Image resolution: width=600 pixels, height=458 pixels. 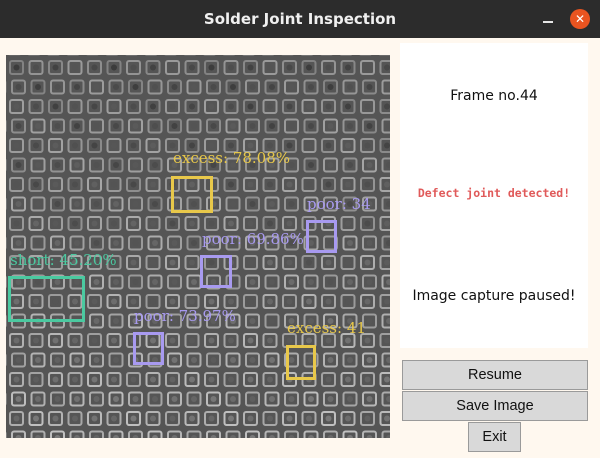 I want to click on resume-button: Resume, so click(x=495, y=375).